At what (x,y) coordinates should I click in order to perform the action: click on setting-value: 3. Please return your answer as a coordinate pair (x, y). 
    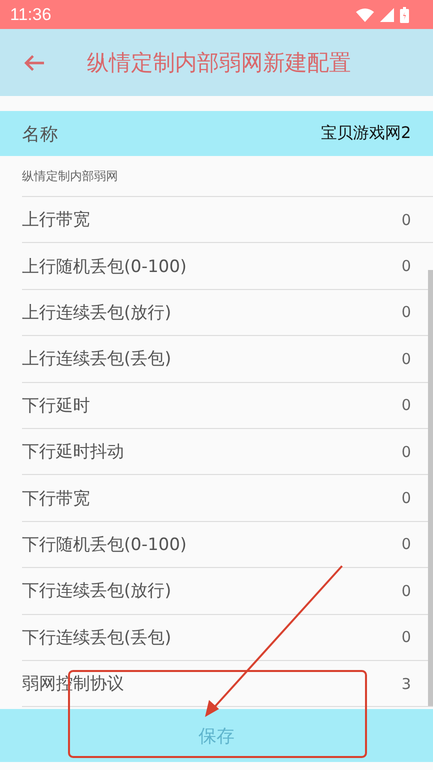
    Looking at the image, I should click on (406, 683).